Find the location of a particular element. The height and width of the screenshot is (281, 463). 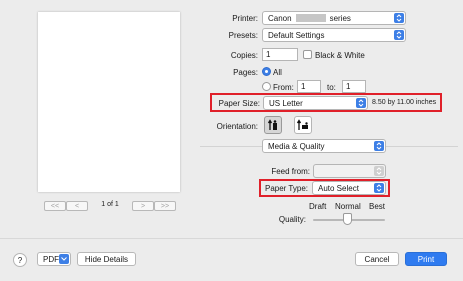

pdf-menu-button: PDF is located at coordinates (54, 259).